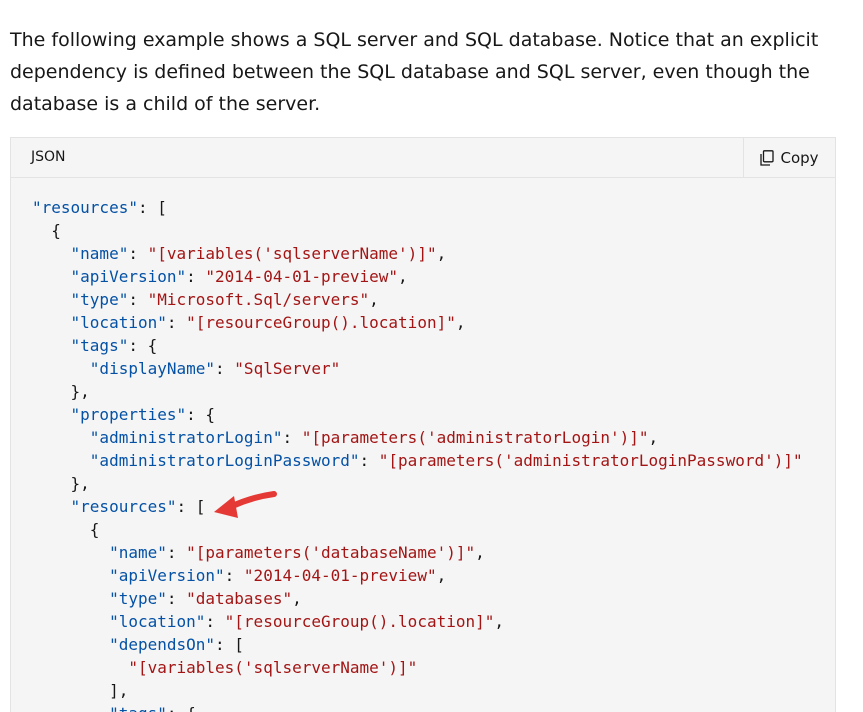  What do you see at coordinates (186, 437) in the screenshot?
I see `code-key: "administratorLogin"` at bounding box center [186, 437].